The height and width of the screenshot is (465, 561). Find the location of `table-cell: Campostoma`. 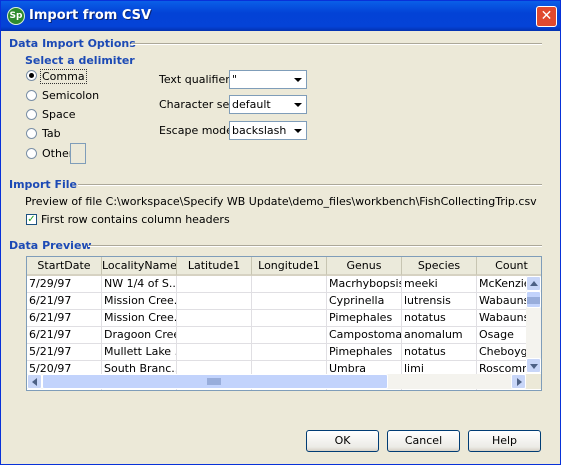

table-cell: Campostoma is located at coordinates (364, 335).